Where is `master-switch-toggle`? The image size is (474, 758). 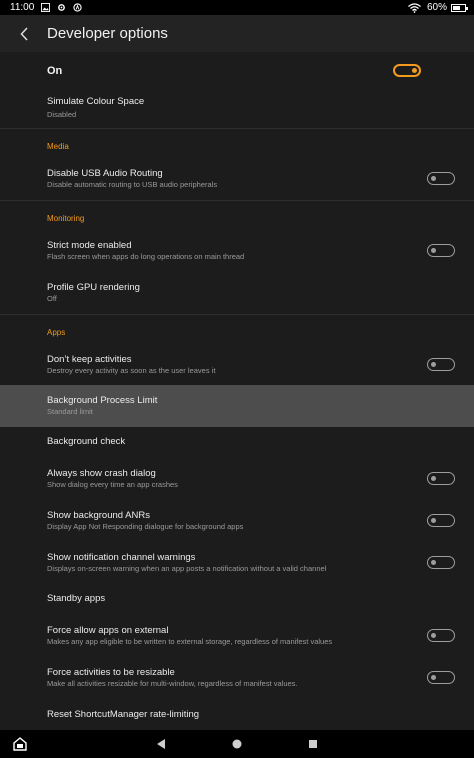 master-switch-toggle is located at coordinates (407, 70).